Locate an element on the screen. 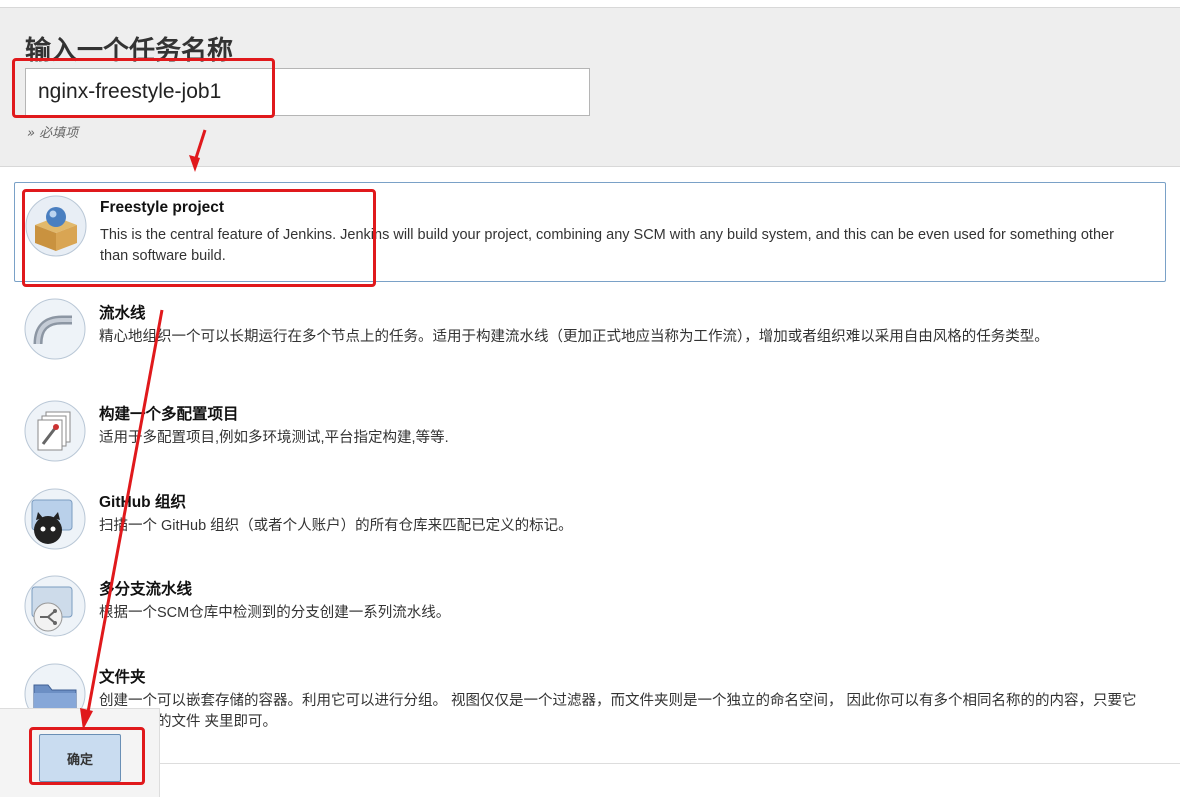 The height and width of the screenshot is (797, 1180). github-org-icon is located at coordinates (55, 519).